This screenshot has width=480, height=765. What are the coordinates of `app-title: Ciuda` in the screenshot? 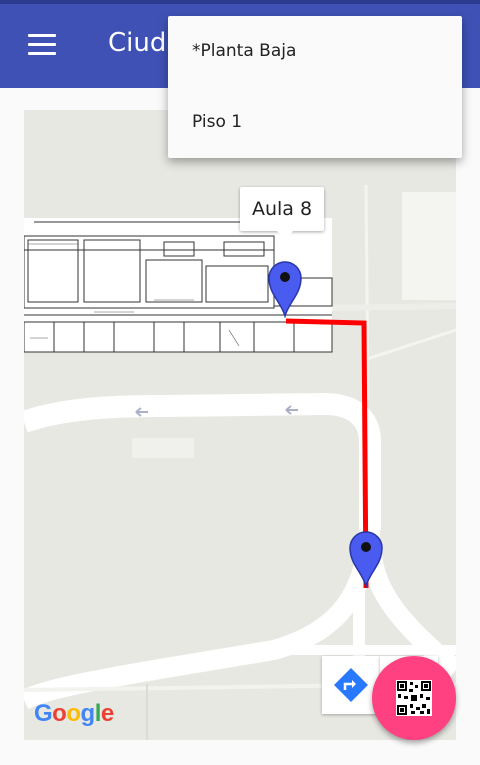 It's located at (138, 43).